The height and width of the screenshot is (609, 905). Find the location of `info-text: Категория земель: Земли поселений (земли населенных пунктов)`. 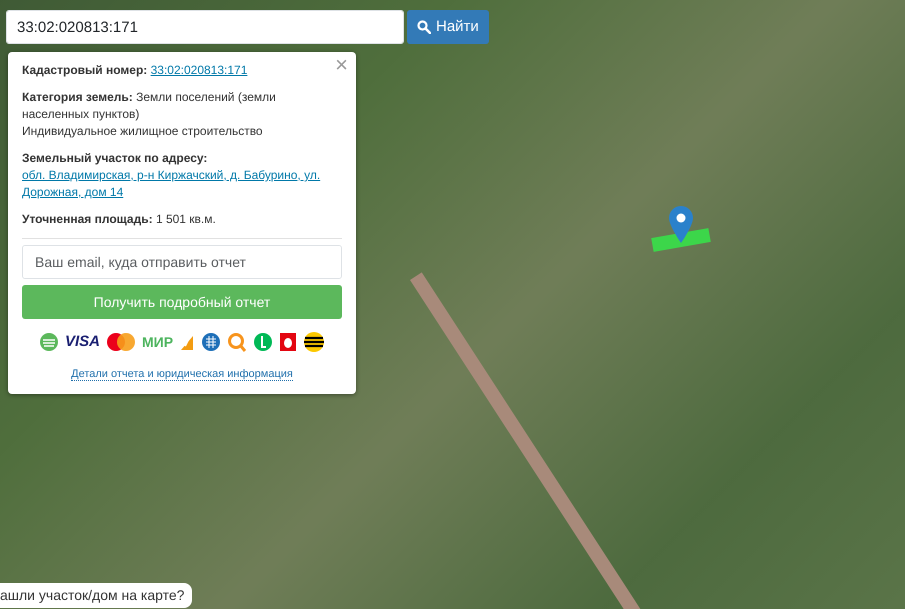

info-text: Категория земель: Земли поселений (земли населенных пунктов) is located at coordinates (149, 106).